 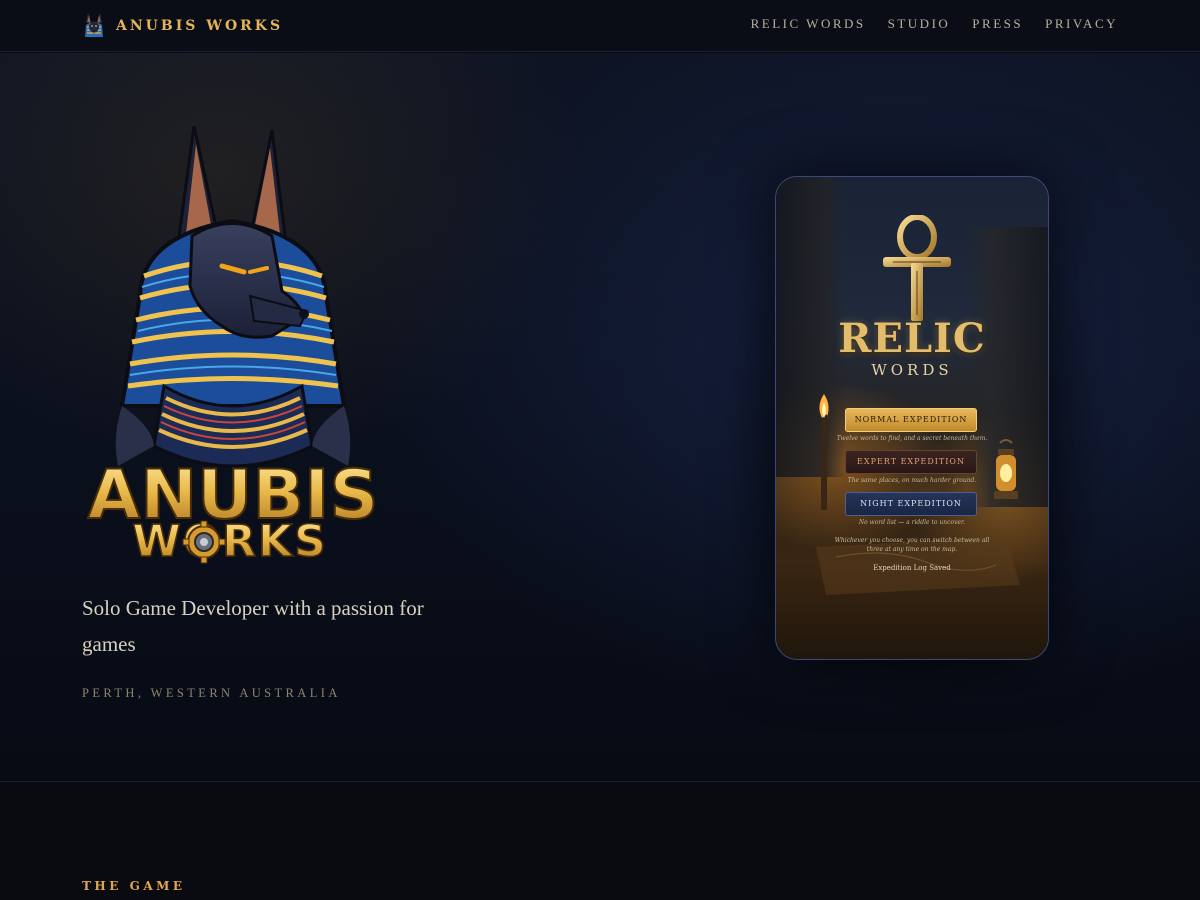 I want to click on main-nav: RELIC WORDS STUDIO PRESS PRIVACY, so click(x=934, y=24).